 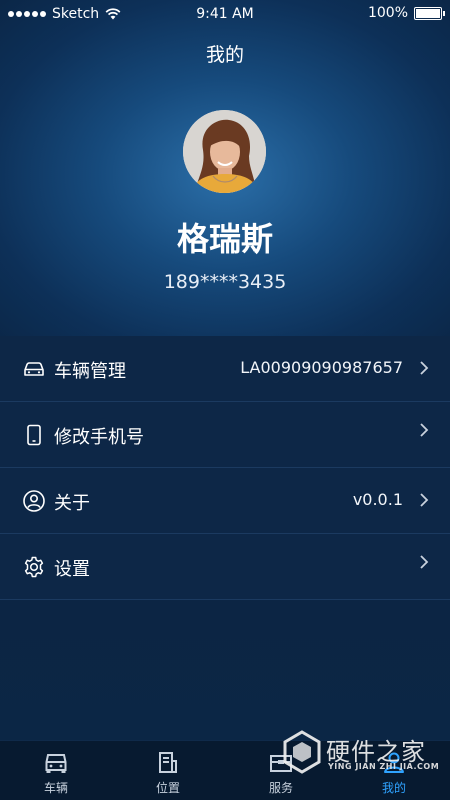 What do you see at coordinates (72, 569) in the screenshot?
I see `menu-item-label: 设置` at bounding box center [72, 569].